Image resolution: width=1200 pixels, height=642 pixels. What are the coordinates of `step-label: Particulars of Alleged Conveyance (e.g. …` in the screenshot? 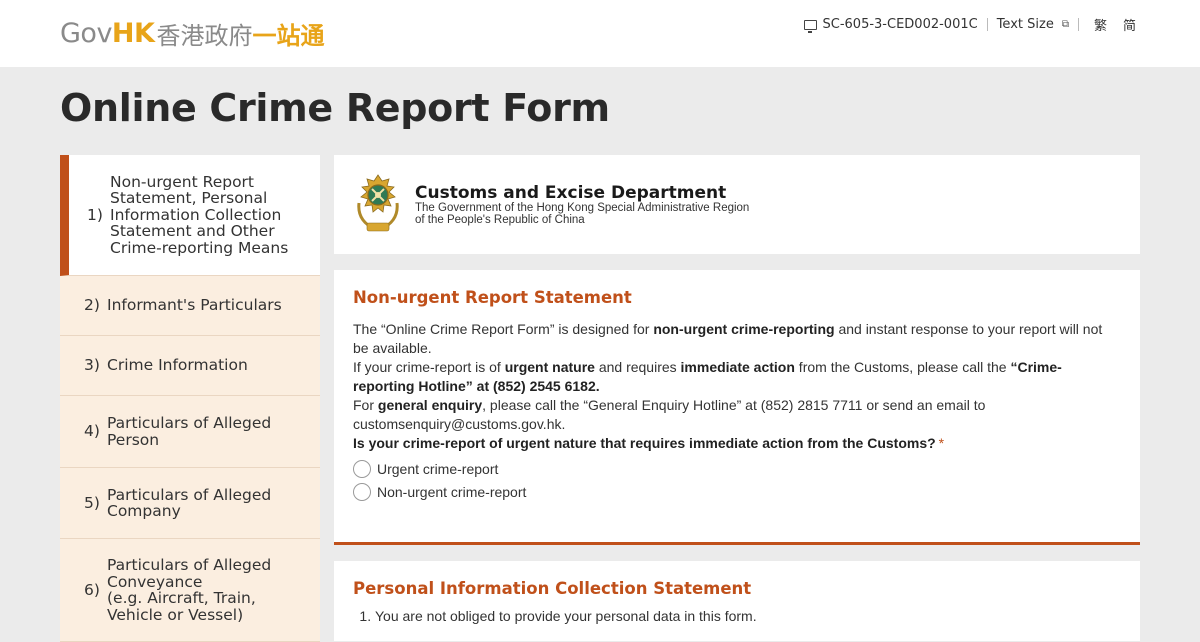 It's located at (189, 590).